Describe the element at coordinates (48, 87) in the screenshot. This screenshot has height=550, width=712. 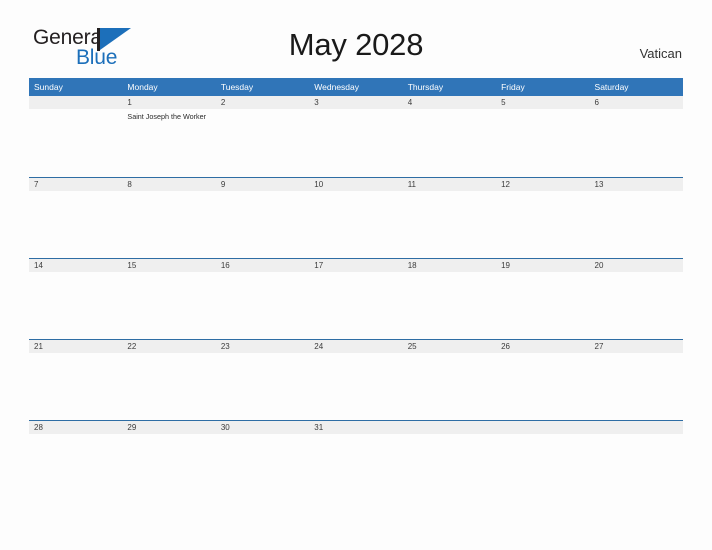
I see `day-header-sunday: Sunday` at that location.